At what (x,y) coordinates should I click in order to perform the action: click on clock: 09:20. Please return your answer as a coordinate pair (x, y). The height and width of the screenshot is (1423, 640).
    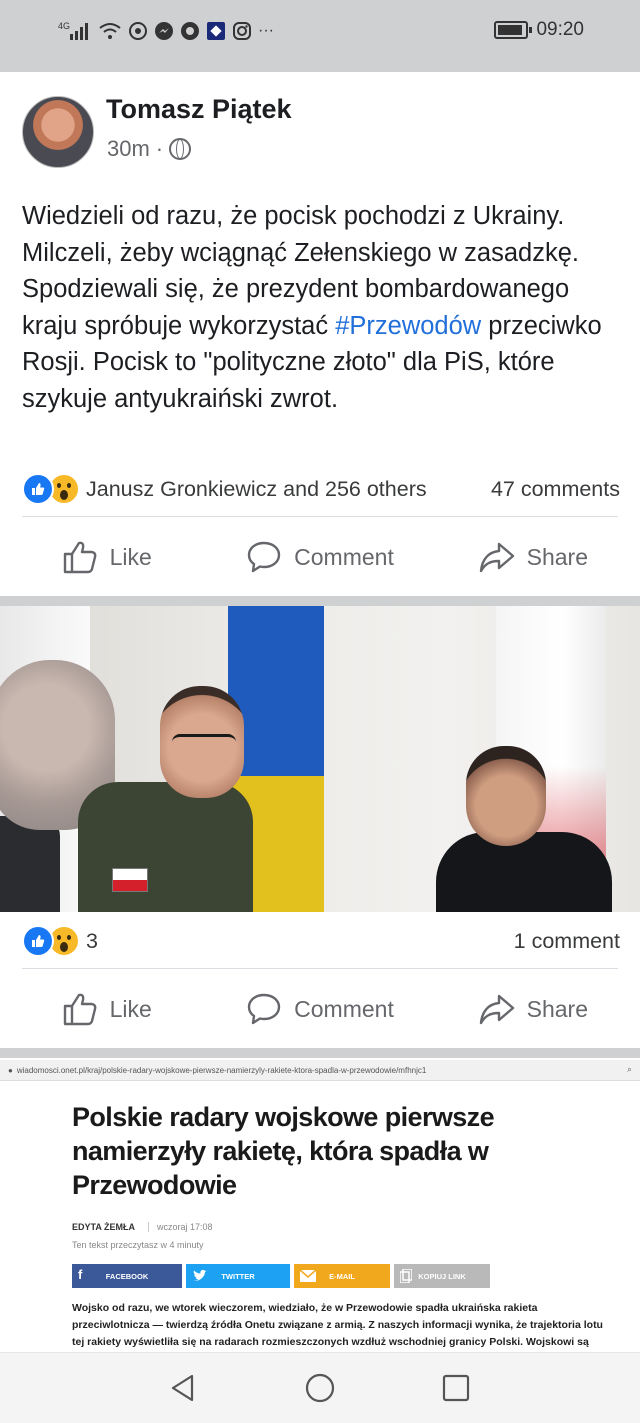
    Looking at the image, I should click on (560, 29).